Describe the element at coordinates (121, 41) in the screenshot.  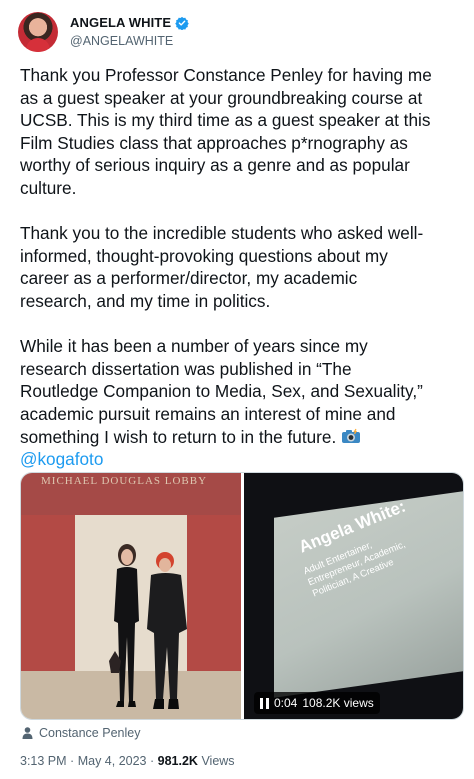
I see `author-handle: @ANGELAWHITE` at that location.